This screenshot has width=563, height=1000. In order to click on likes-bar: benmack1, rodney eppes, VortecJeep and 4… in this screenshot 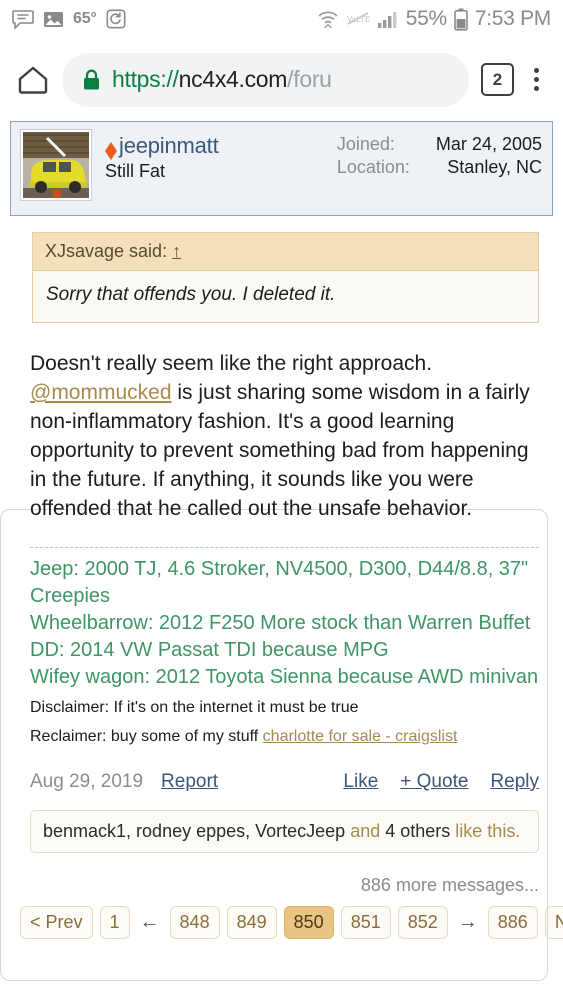, I will do `click(284, 831)`.